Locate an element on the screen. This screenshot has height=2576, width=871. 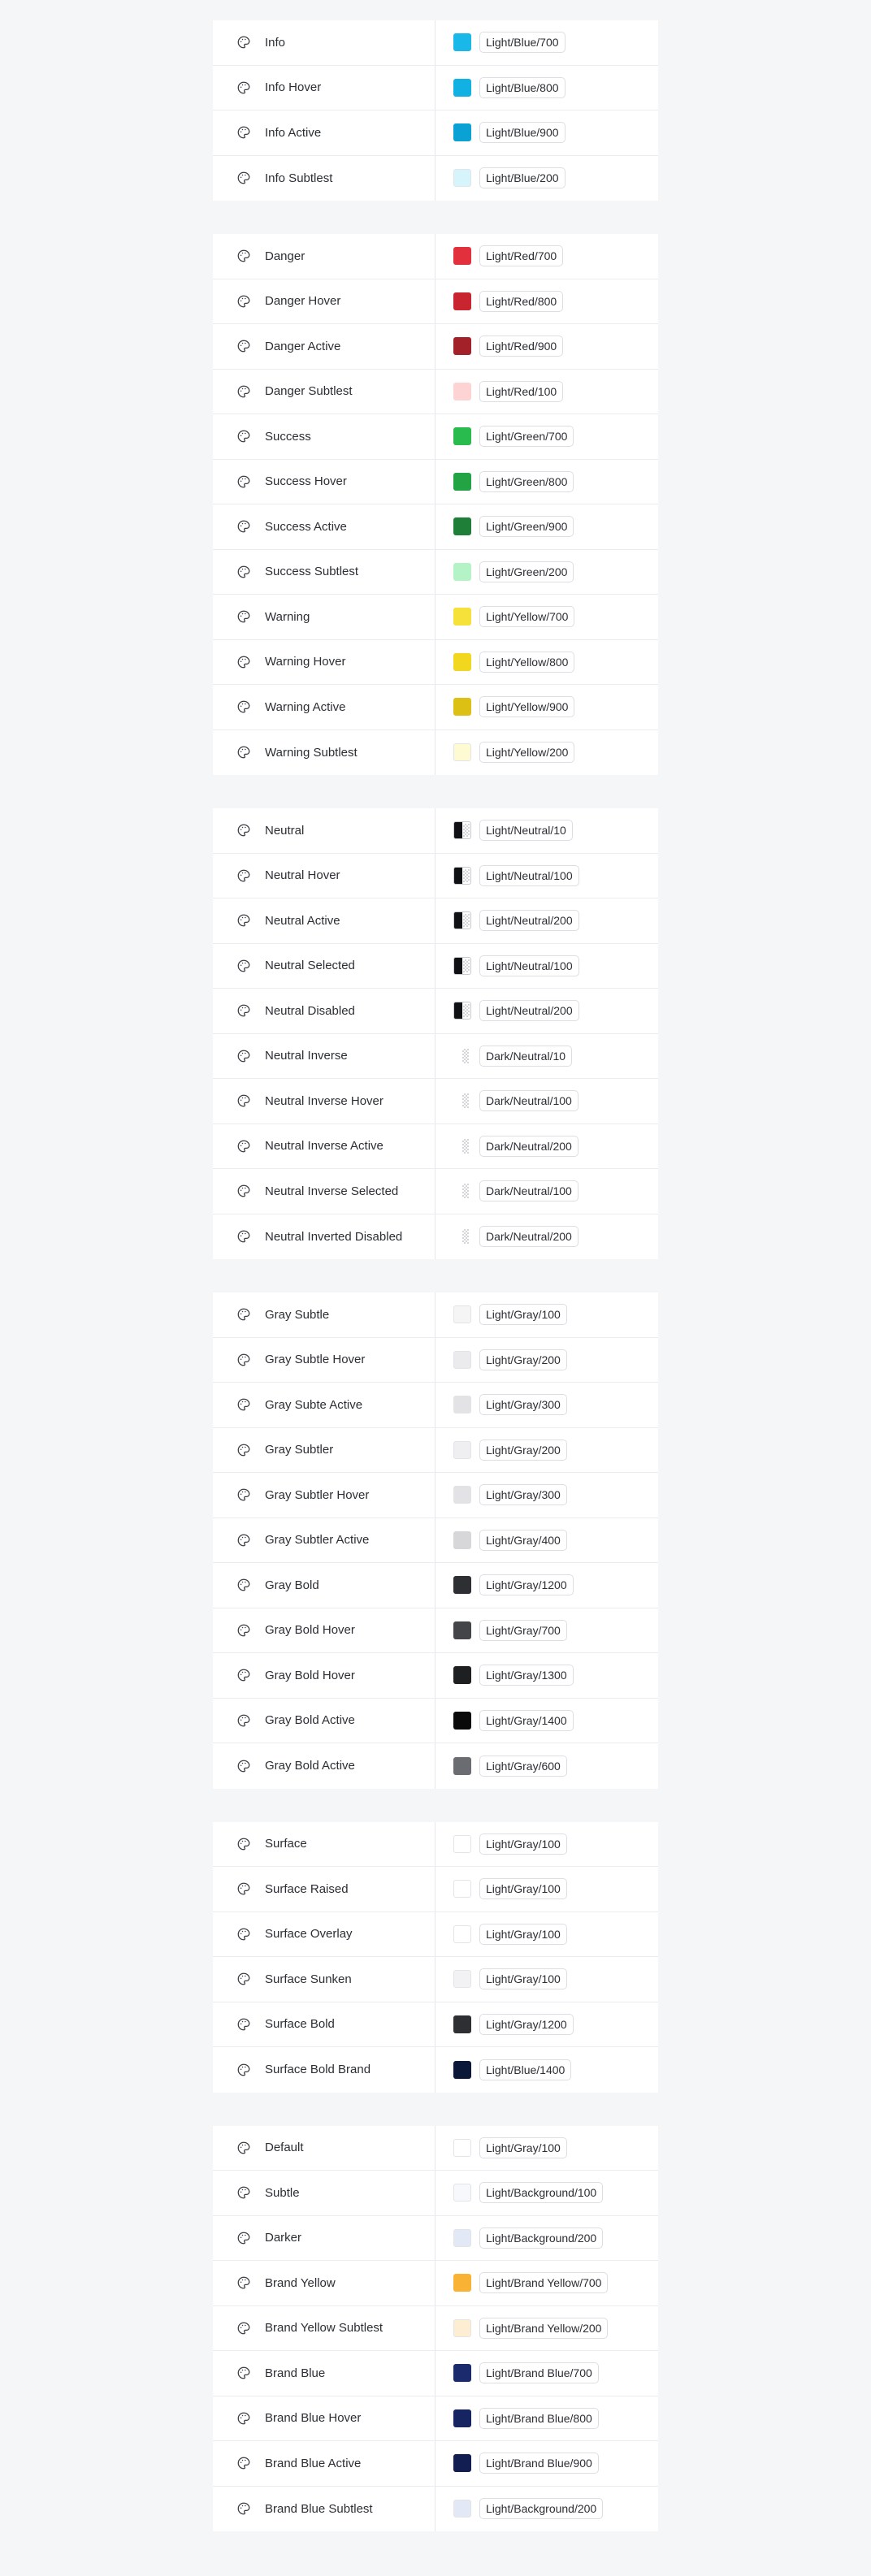
token-row: Neutral Hover Light/Neutral/100 is located at coordinates (435, 875).